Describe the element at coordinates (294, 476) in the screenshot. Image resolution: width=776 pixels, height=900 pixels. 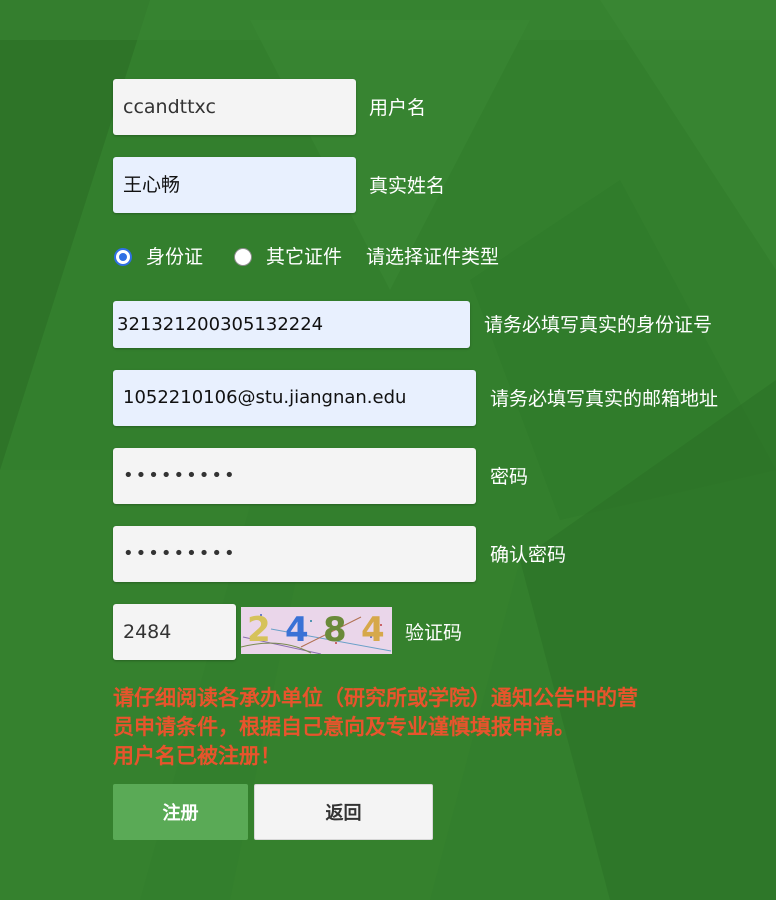
I see `password-input` at that location.